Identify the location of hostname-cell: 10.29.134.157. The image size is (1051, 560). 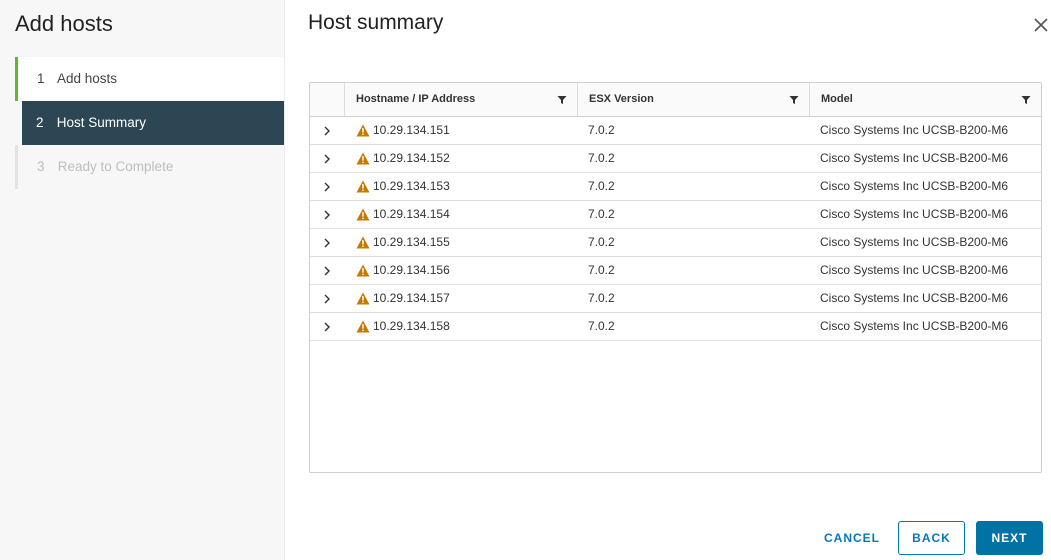
(460, 298).